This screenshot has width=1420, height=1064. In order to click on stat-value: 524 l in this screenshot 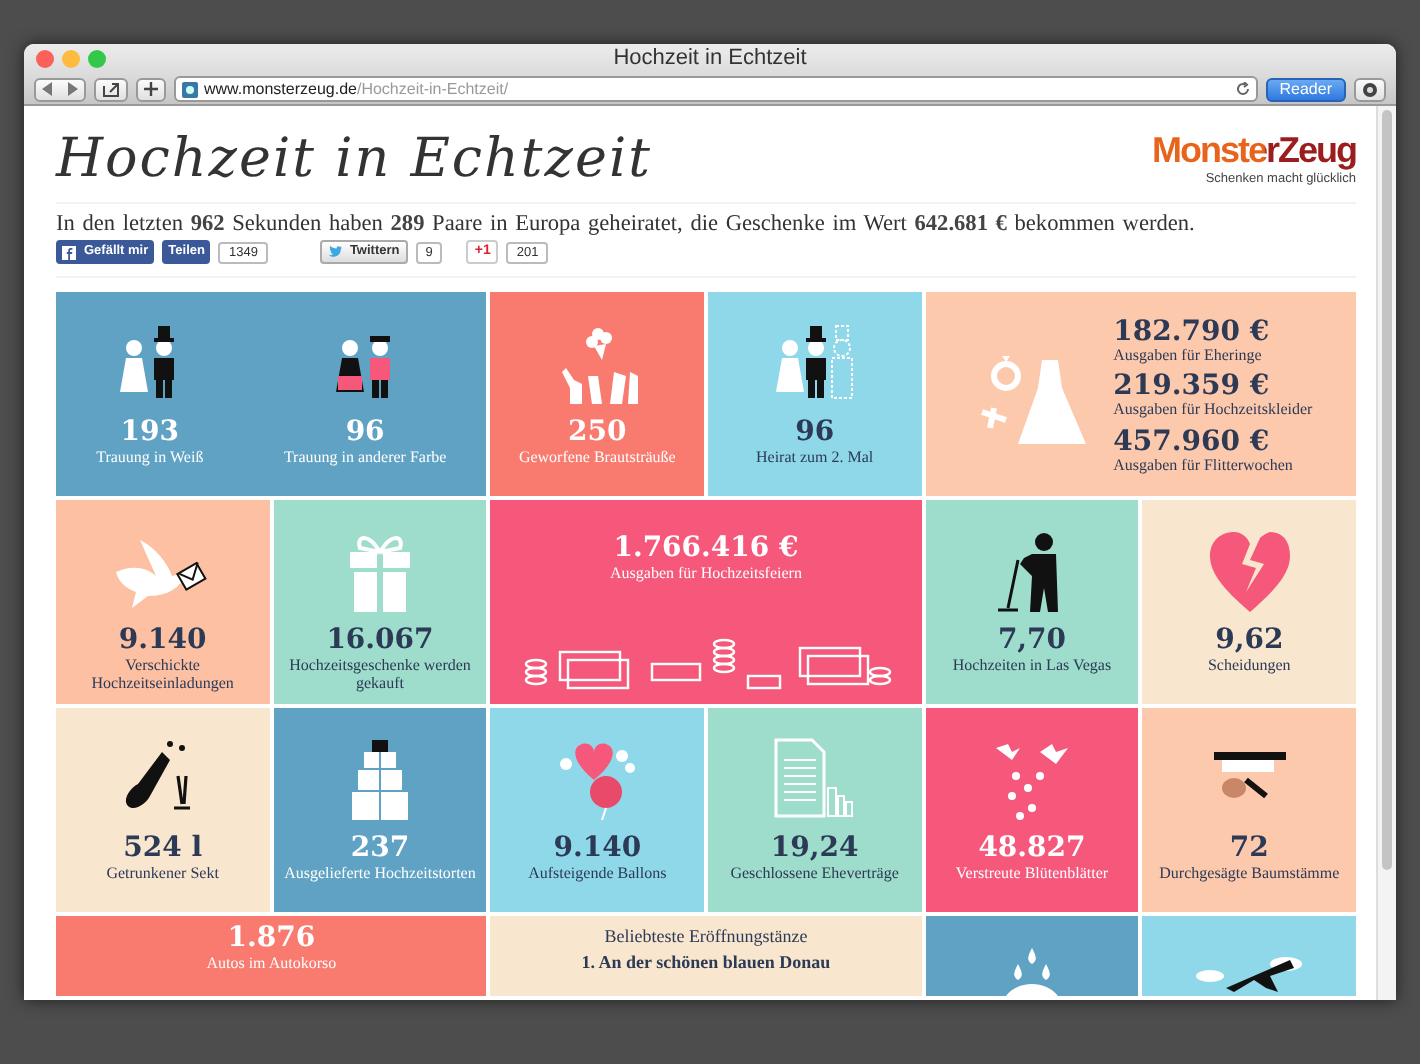, I will do `click(163, 848)`.